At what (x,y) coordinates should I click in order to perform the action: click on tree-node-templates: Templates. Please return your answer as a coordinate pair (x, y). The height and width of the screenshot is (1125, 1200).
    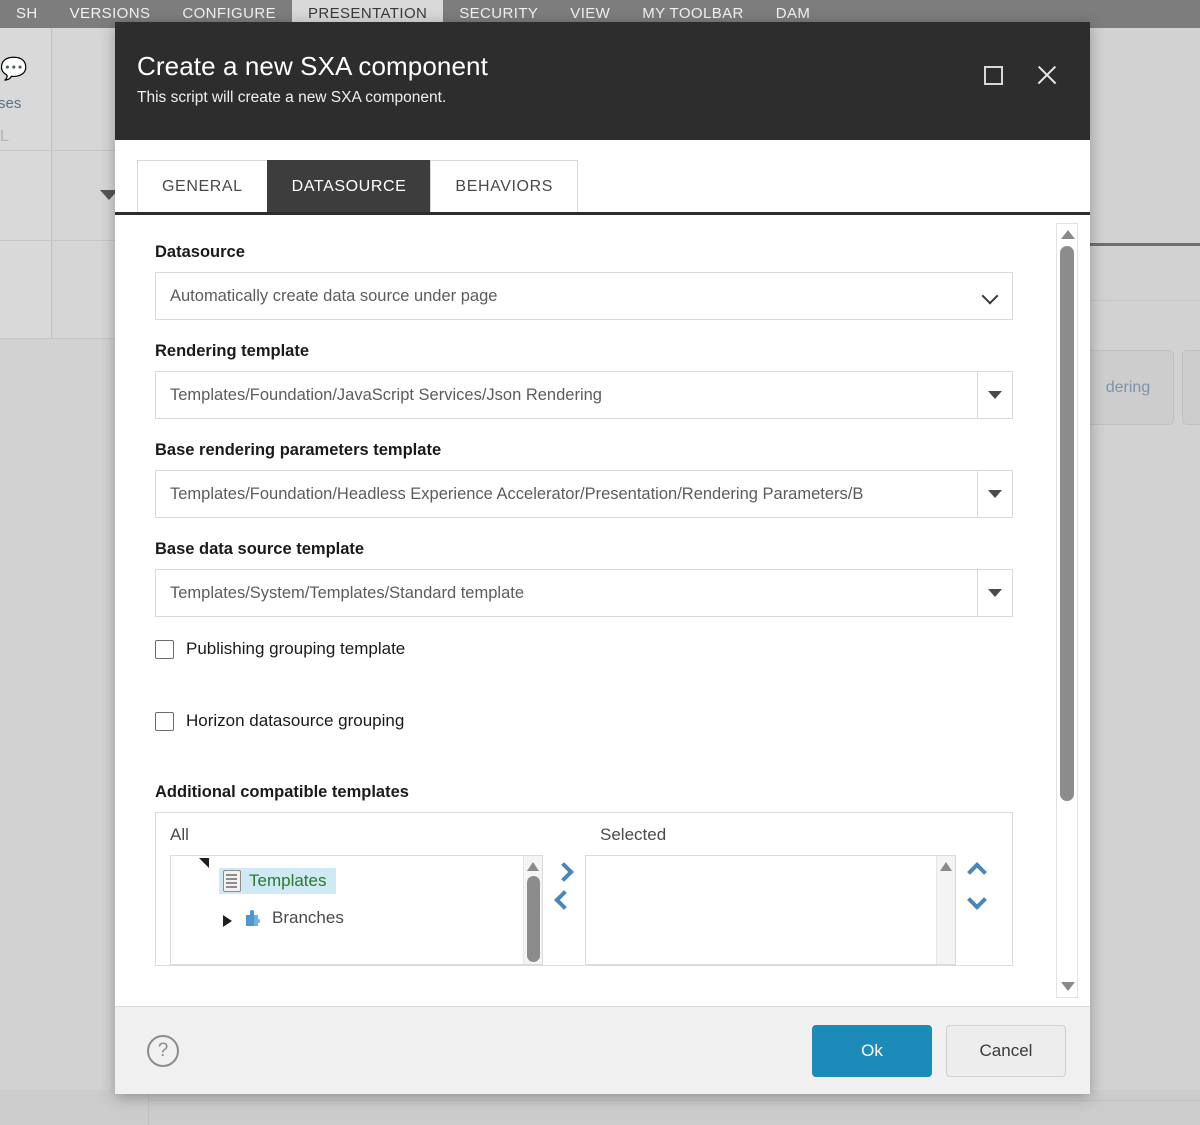
    Looking at the image, I should click on (356, 876).